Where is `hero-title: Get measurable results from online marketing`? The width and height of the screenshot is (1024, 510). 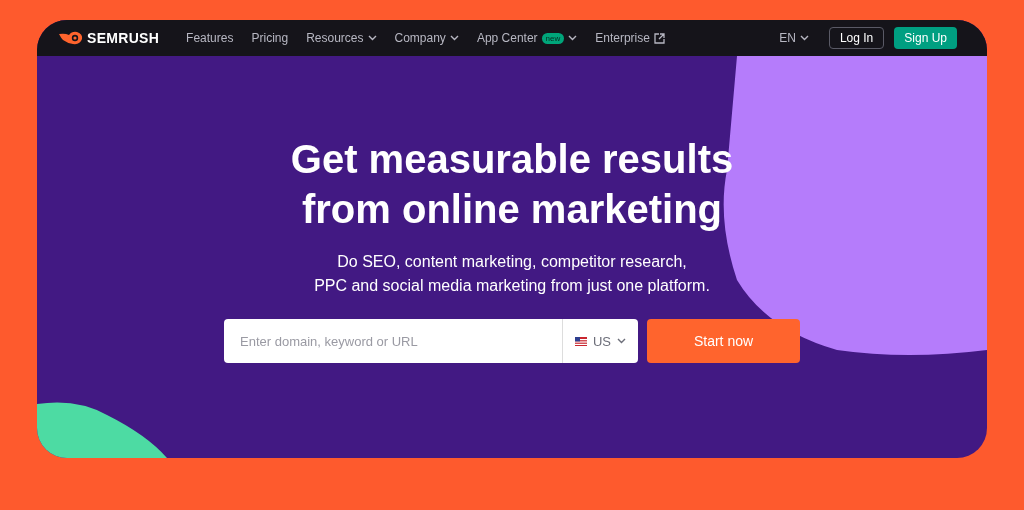 hero-title: Get measurable results from online marketing is located at coordinates (512, 184).